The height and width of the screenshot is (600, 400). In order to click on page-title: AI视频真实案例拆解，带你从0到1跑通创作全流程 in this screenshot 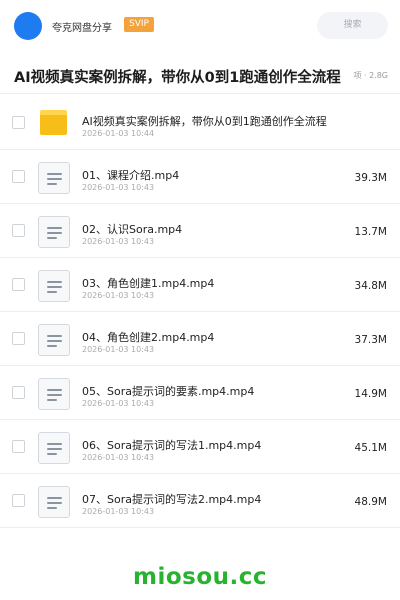, I will do `click(177, 78)`.